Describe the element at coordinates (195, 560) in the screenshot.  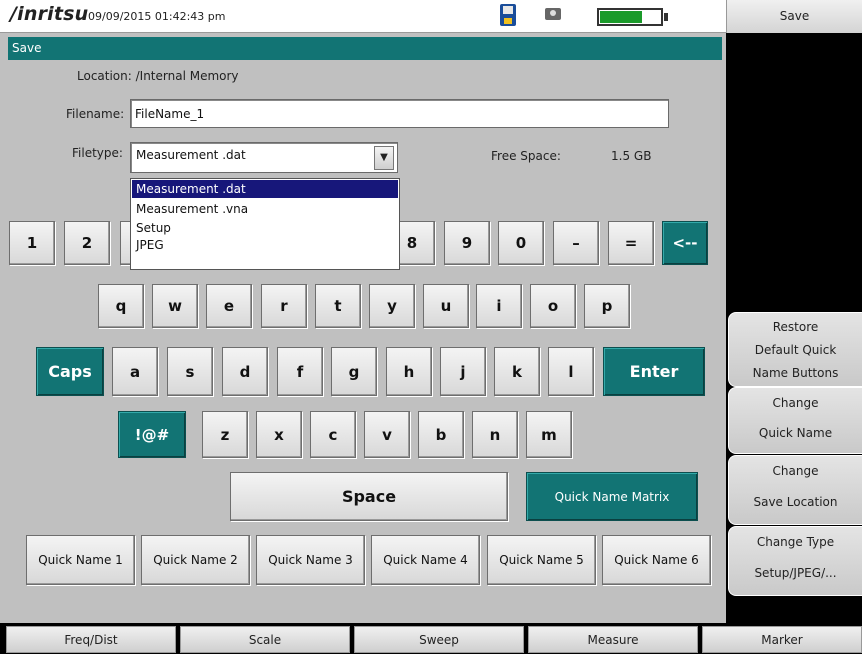
I see `quick-name-2-button: Quick Name 2` at that location.